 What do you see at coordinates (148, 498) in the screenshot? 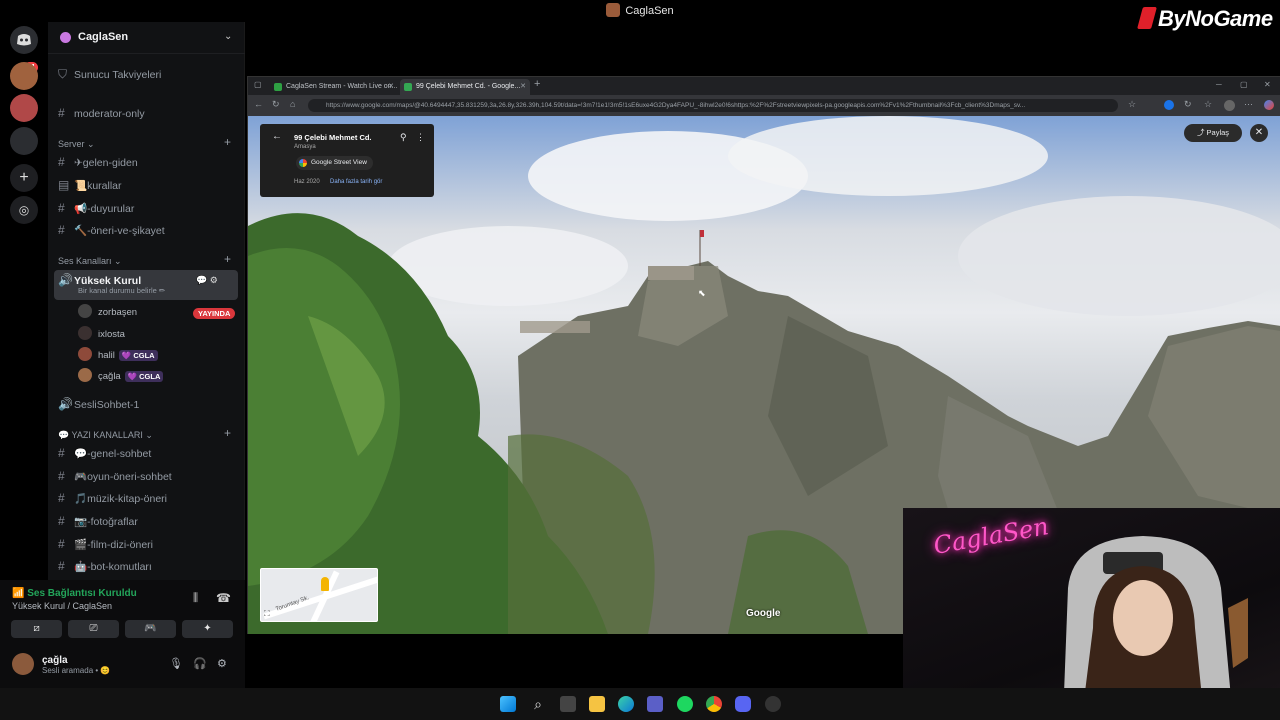
I see `channel-muzik-kitap: # 🎵müzik-kitap-öneri` at bounding box center [148, 498].